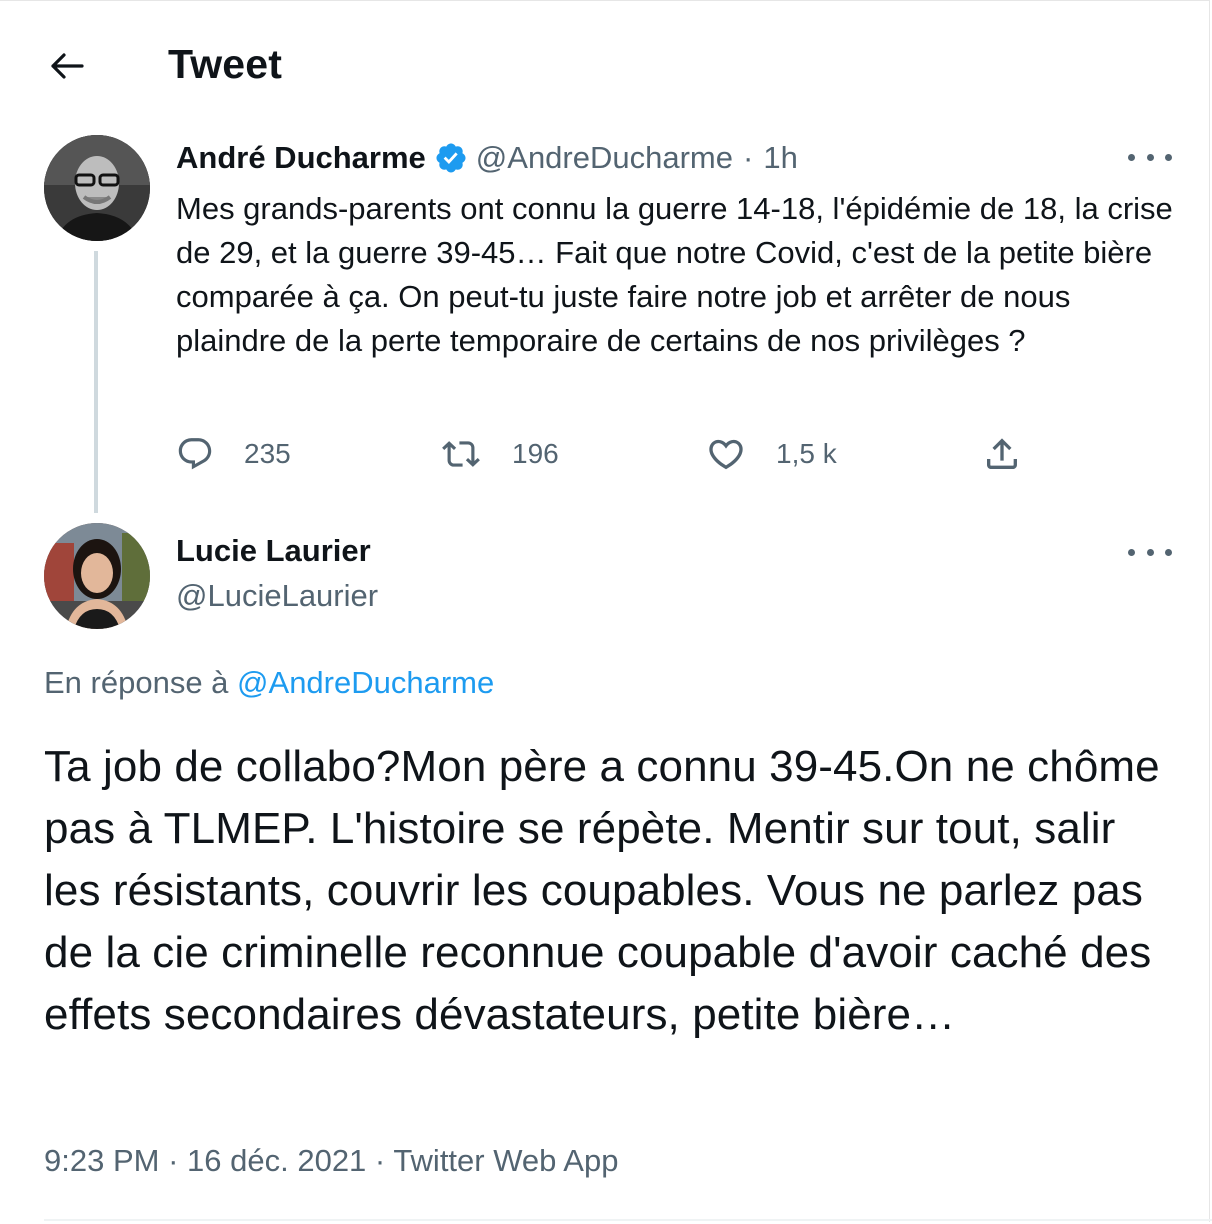 The image size is (1212, 1224). What do you see at coordinates (276, 1160) in the screenshot?
I see `reply-date: 16 déc. 2021` at bounding box center [276, 1160].